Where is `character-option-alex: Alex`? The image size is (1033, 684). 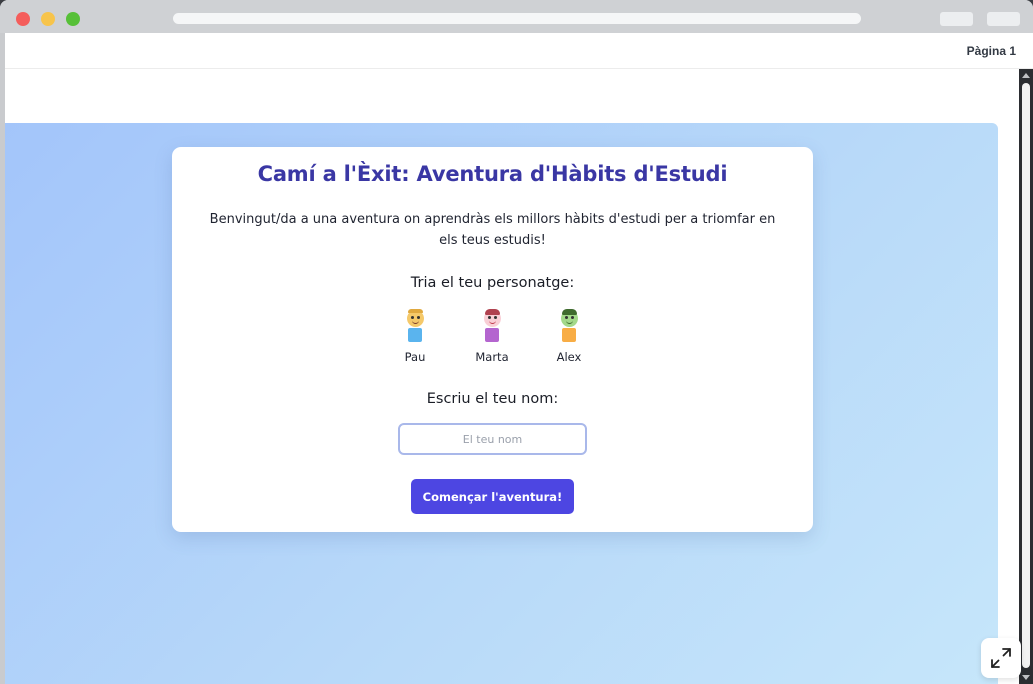 character-option-alex: Alex is located at coordinates (569, 337).